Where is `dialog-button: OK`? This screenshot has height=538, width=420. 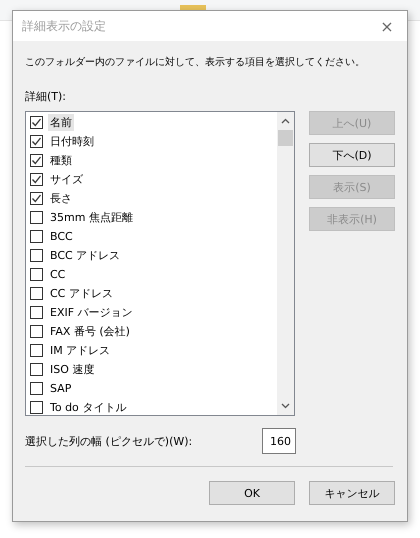
dialog-button: OK is located at coordinates (252, 493).